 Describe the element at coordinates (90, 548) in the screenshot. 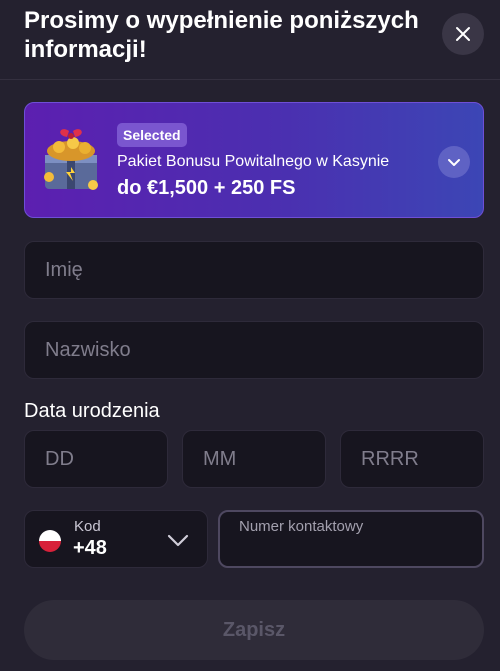

I see `phone-code-value: +48` at that location.